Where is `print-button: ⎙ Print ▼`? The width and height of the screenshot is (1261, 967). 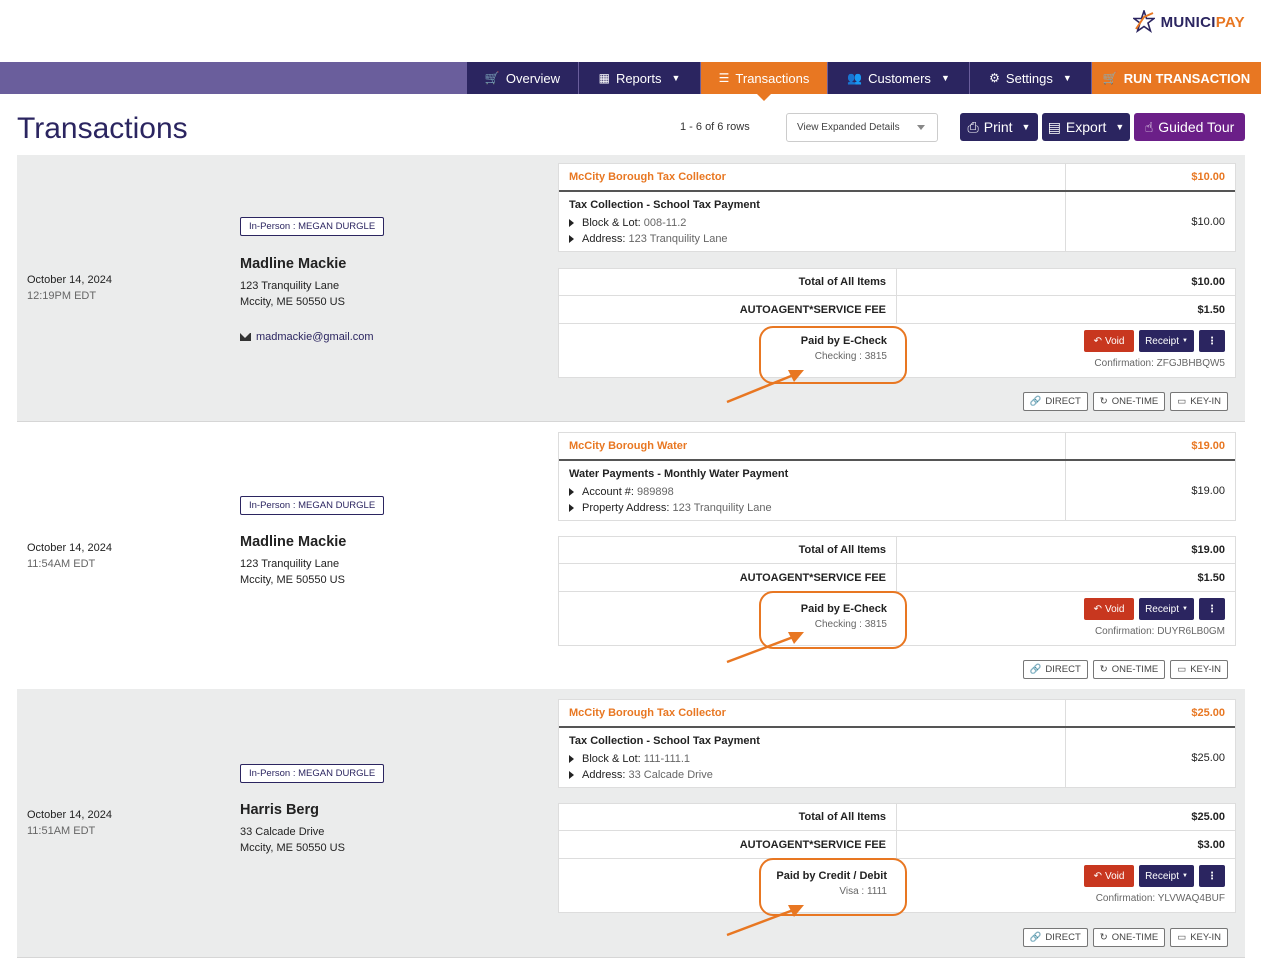
print-button: ⎙ Print ▼ is located at coordinates (999, 127).